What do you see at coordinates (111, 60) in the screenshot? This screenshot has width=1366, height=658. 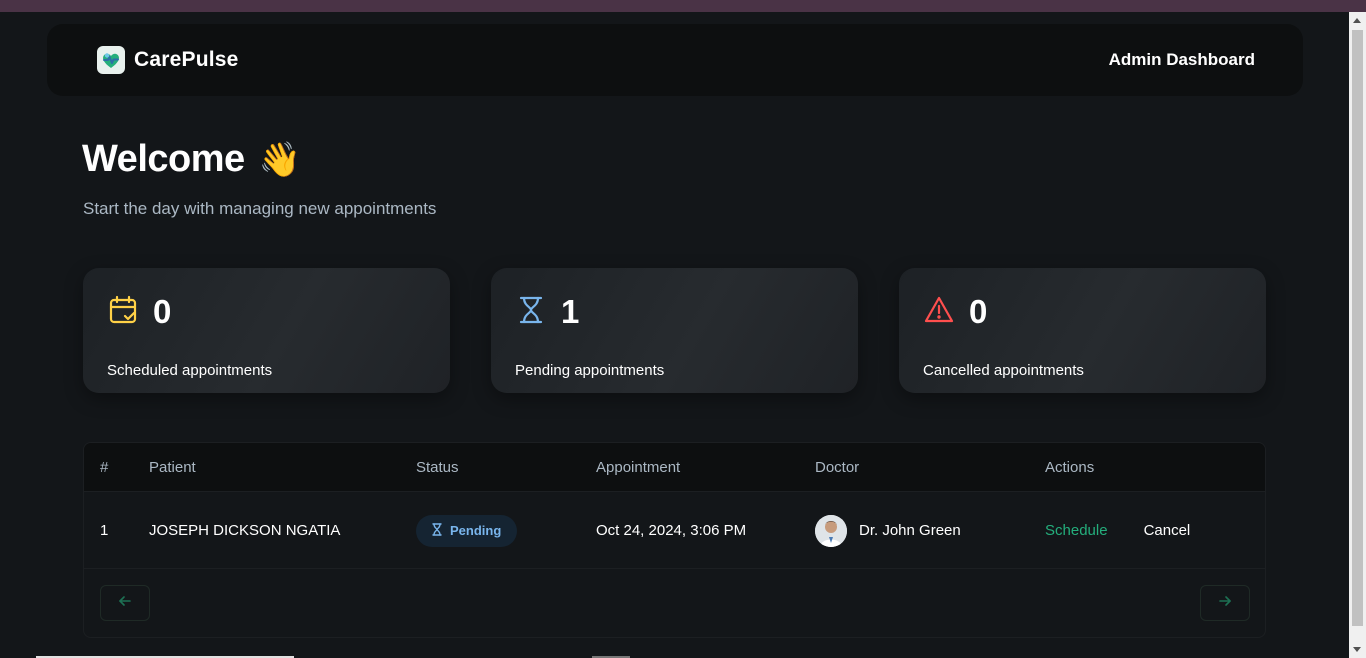 I see `carepulse-logo-icon` at bounding box center [111, 60].